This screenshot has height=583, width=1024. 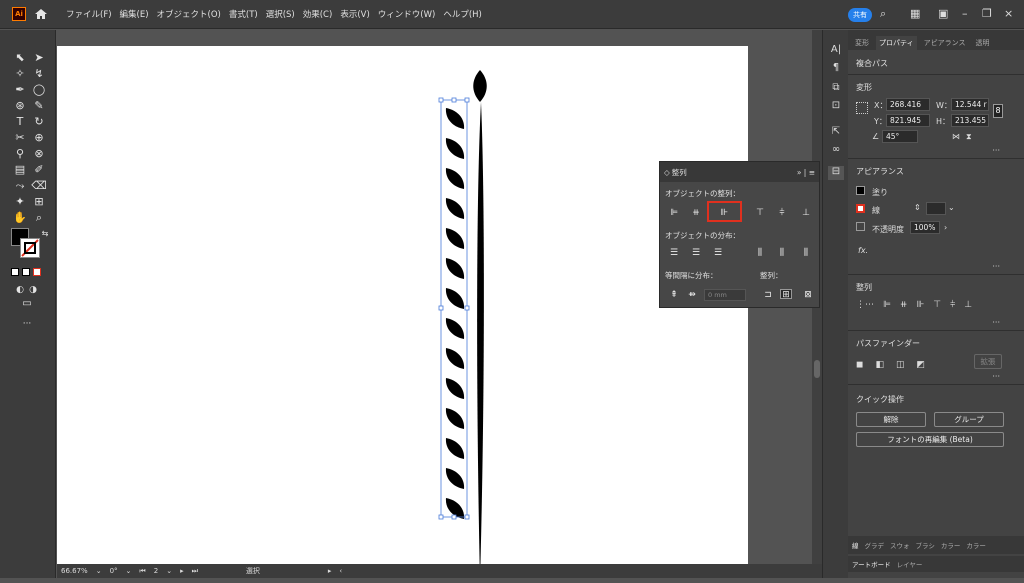 What do you see at coordinates (910, 564) in the screenshot?
I see `tab-layers: レイヤー` at bounding box center [910, 564].